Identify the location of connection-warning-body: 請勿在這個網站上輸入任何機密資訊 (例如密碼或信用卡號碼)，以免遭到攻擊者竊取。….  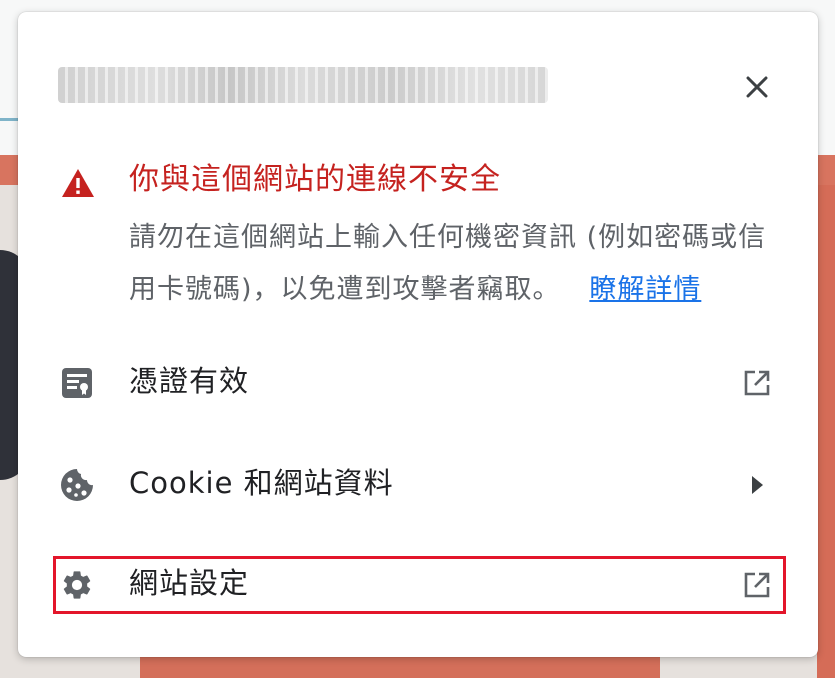
(459, 264).